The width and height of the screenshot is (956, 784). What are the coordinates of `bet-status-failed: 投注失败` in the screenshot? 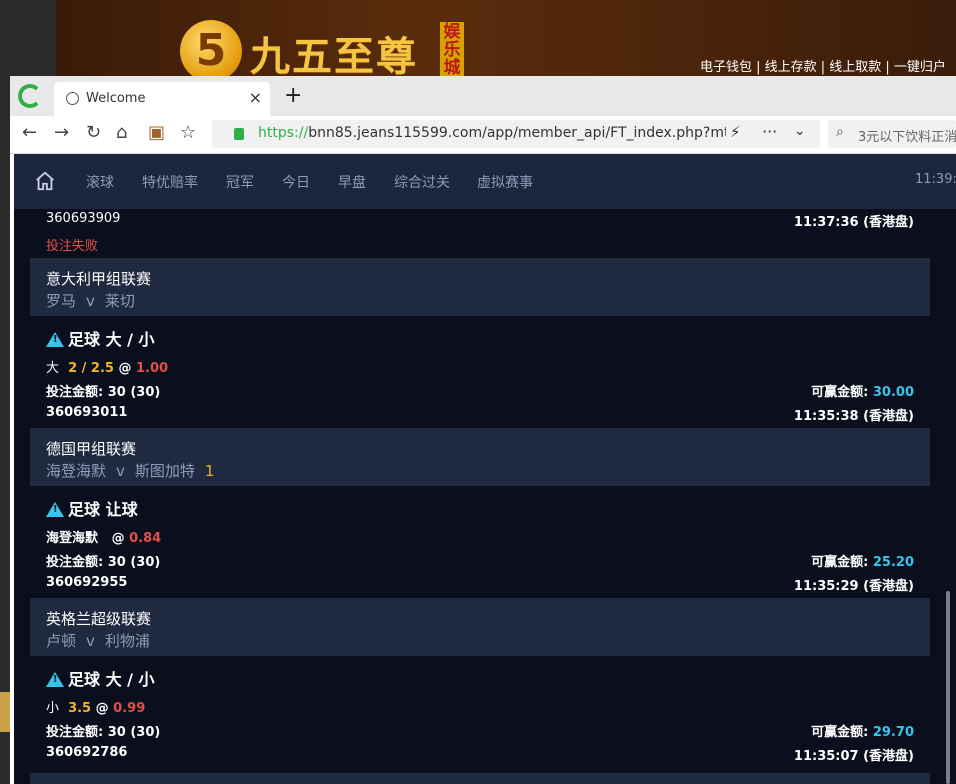 It's located at (72, 246).